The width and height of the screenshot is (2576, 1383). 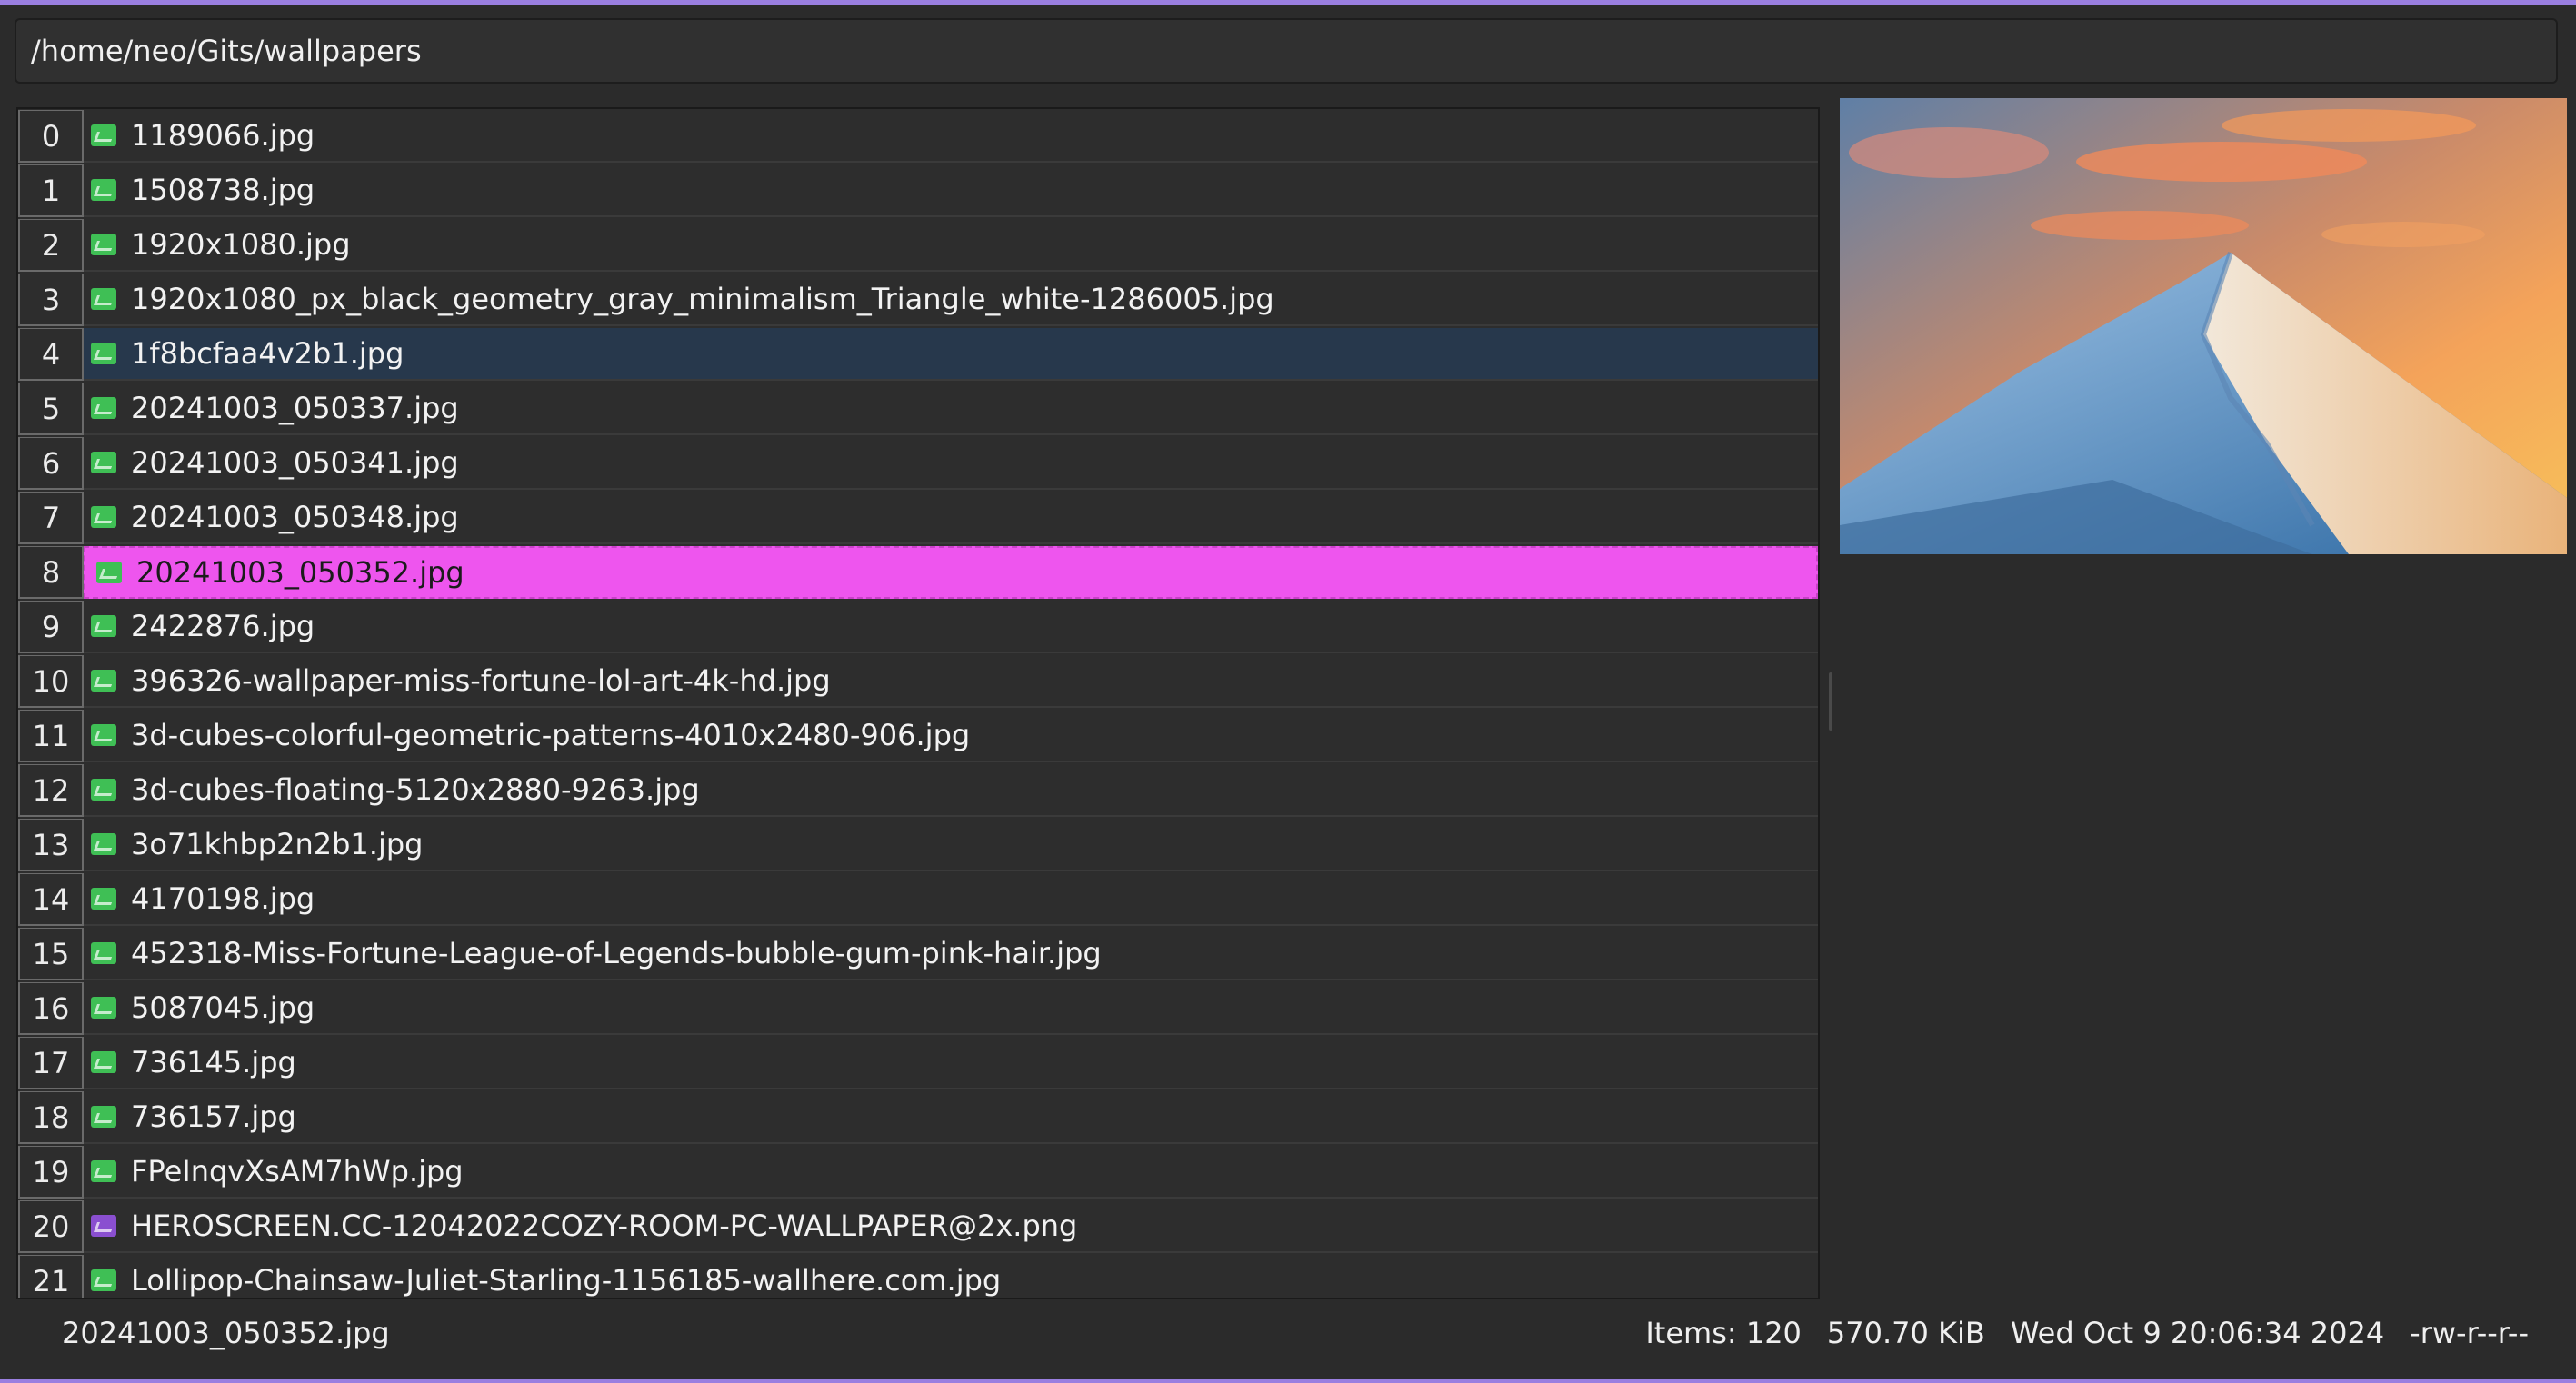 I want to click on row-index: 2, so click(x=51, y=245).